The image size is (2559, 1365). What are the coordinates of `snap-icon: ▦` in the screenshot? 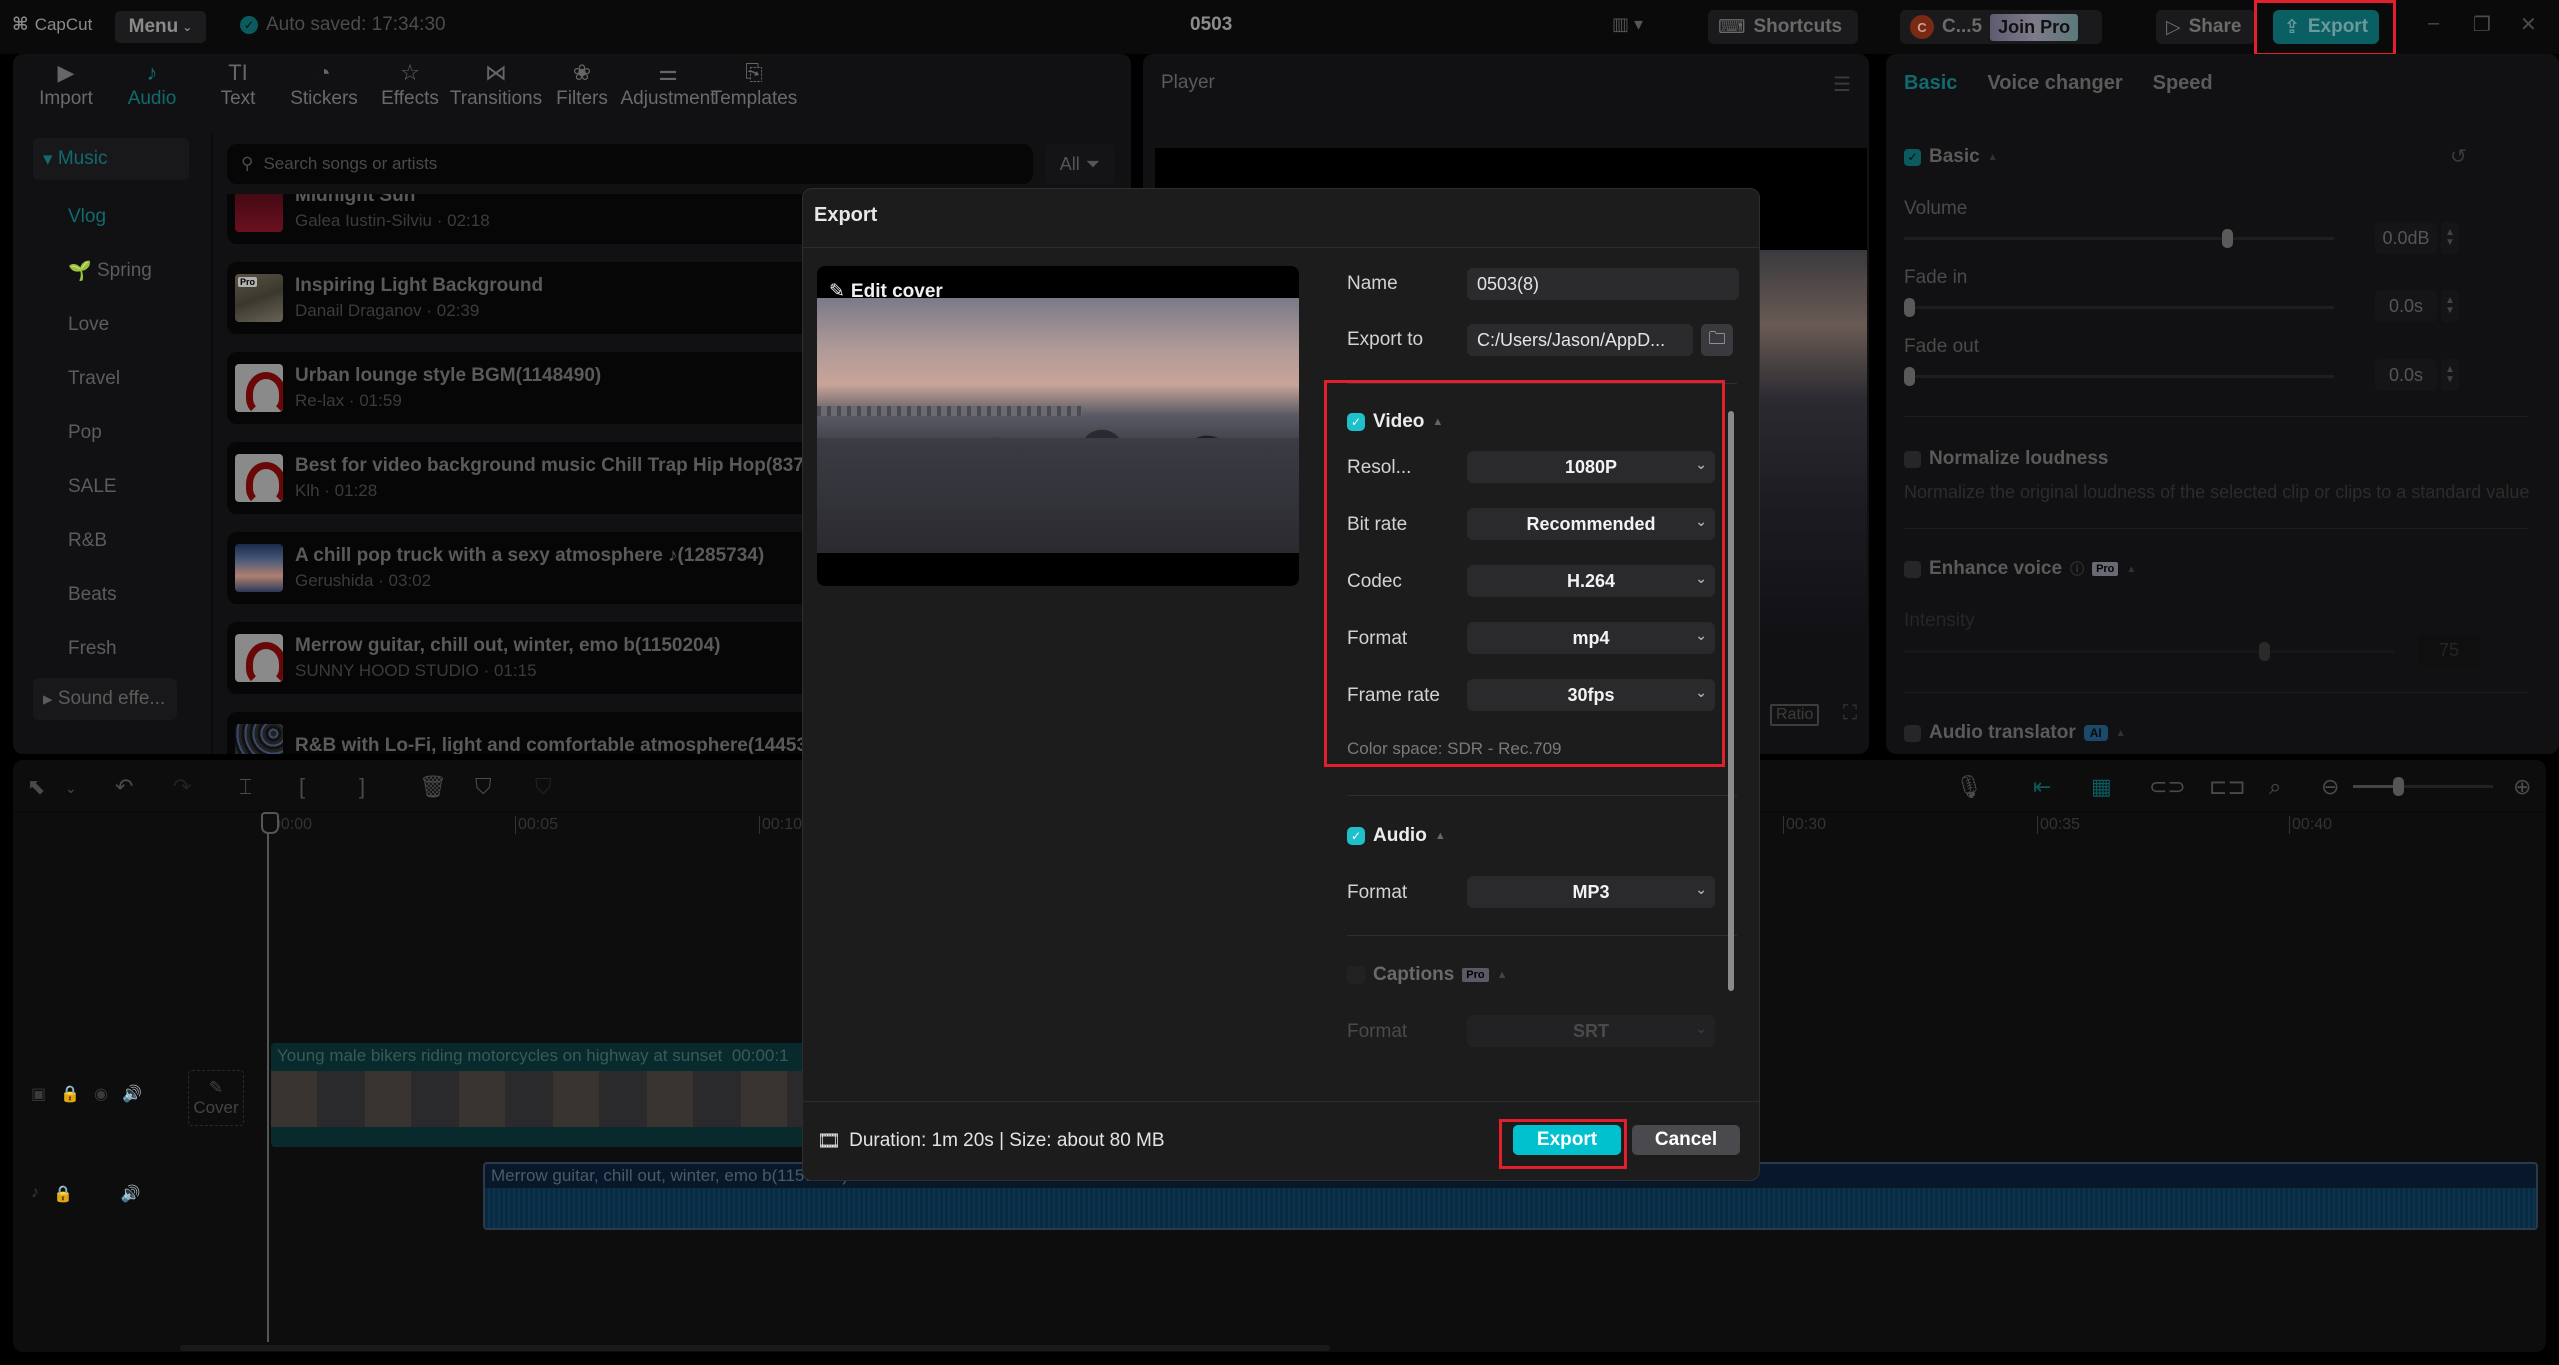 It's located at (2101, 787).